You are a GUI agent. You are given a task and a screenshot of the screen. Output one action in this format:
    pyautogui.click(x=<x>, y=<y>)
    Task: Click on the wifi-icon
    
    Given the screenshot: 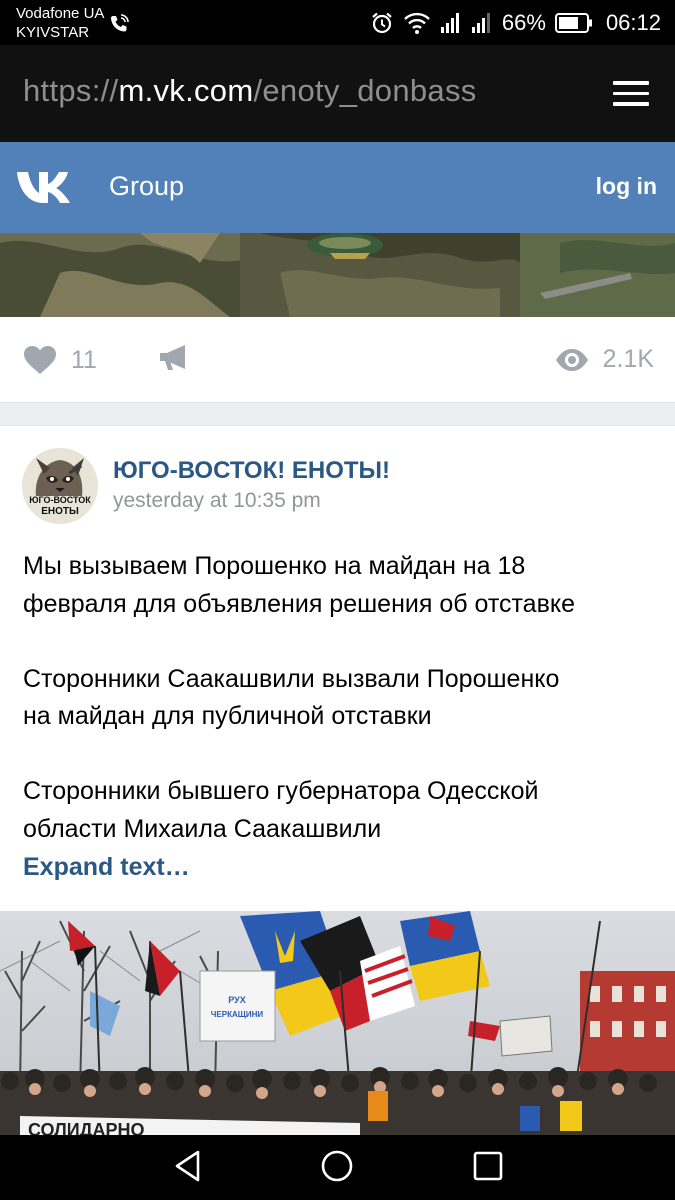 What is the action you would take?
    pyautogui.click(x=417, y=23)
    